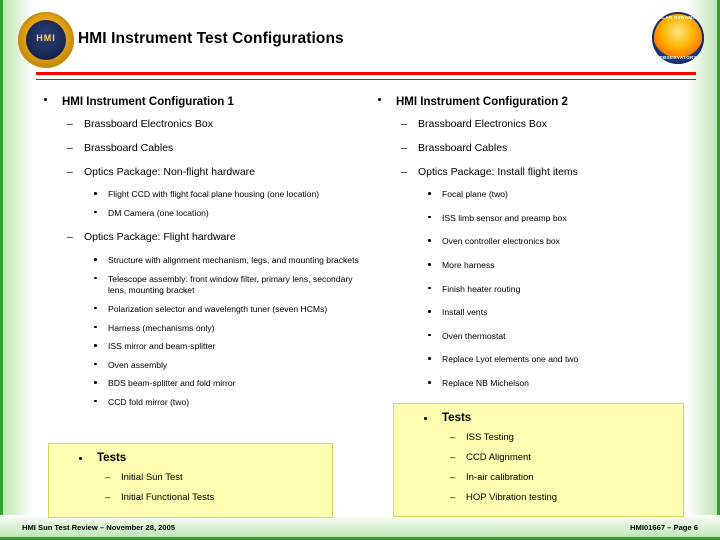 This screenshot has width=720, height=540. I want to click on tests-item: – CCD Alignment, so click(538, 458).